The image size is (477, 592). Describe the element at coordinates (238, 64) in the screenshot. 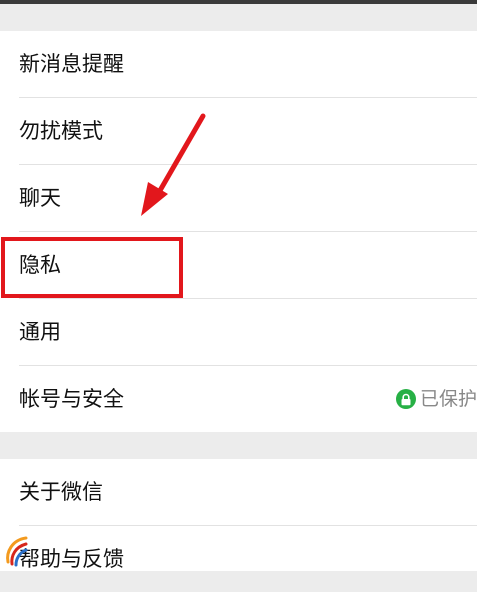

I see `settings-item-new-message-alerts: 新消息提醒` at that location.